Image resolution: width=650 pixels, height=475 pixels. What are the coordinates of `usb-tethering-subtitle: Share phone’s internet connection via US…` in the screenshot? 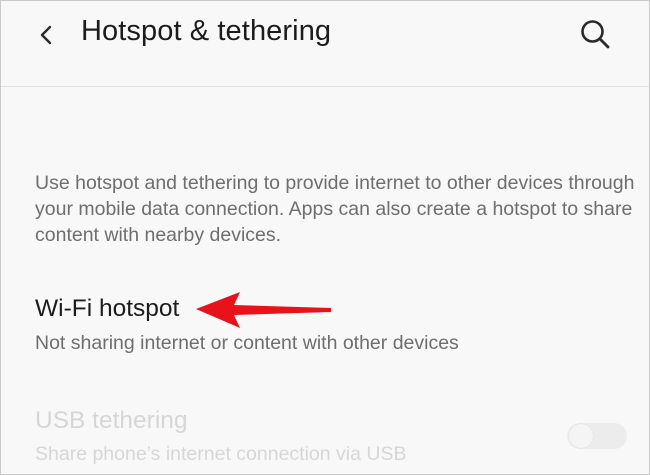 It's located at (221, 454).